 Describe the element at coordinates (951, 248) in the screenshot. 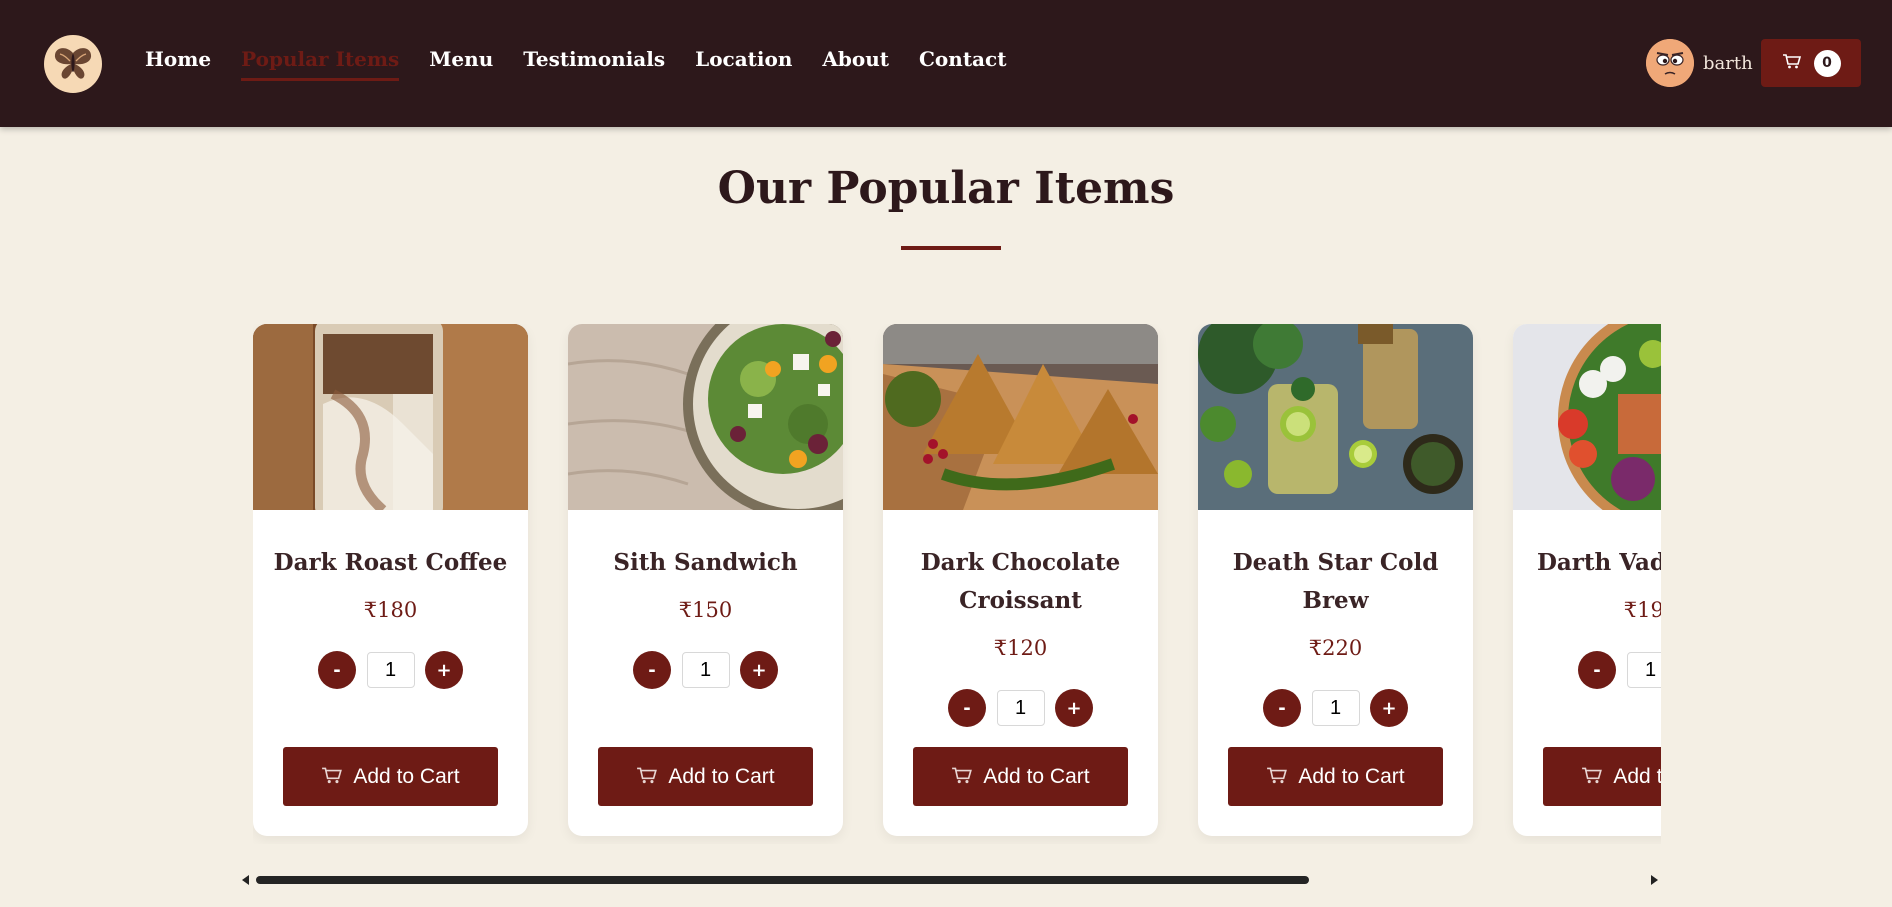

I see `title-divider` at that location.